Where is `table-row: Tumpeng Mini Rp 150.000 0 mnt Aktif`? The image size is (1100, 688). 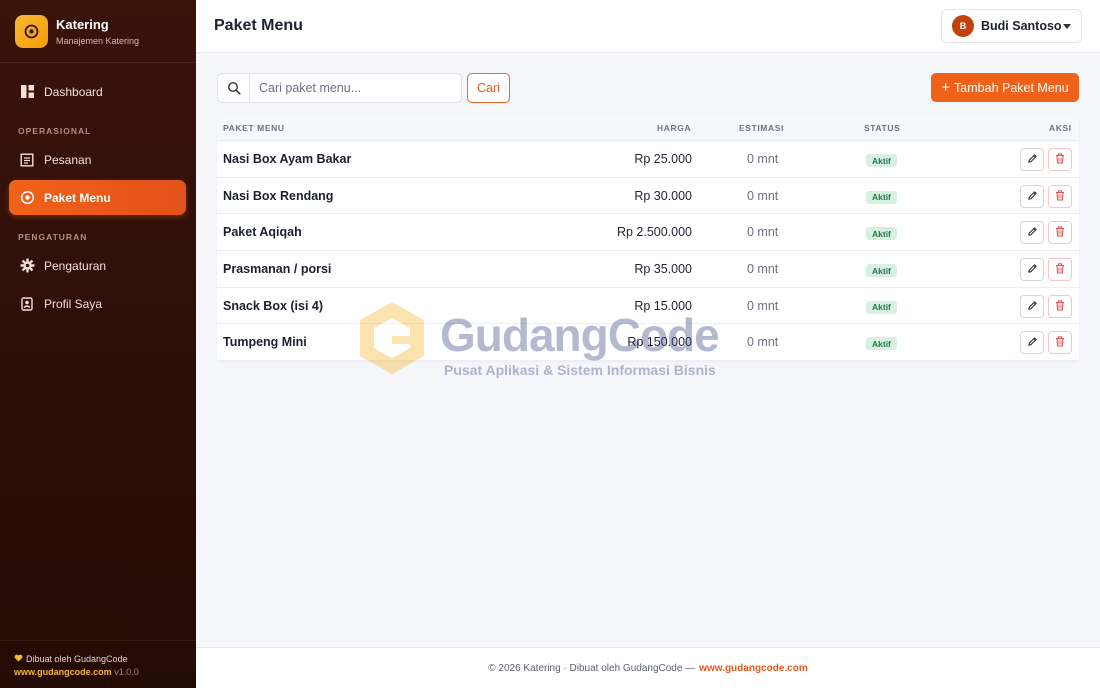
table-row: Tumpeng Mini Rp 150.000 0 mnt Aktif is located at coordinates (648, 343).